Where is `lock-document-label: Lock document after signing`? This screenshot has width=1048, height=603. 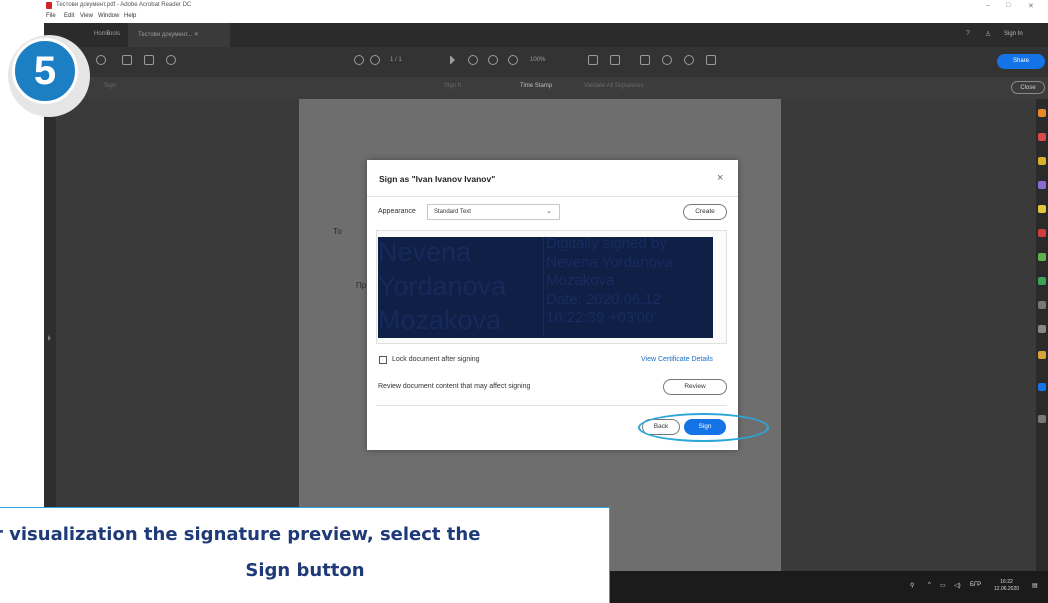
lock-document-label: Lock document after signing is located at coordinates (436, 359).